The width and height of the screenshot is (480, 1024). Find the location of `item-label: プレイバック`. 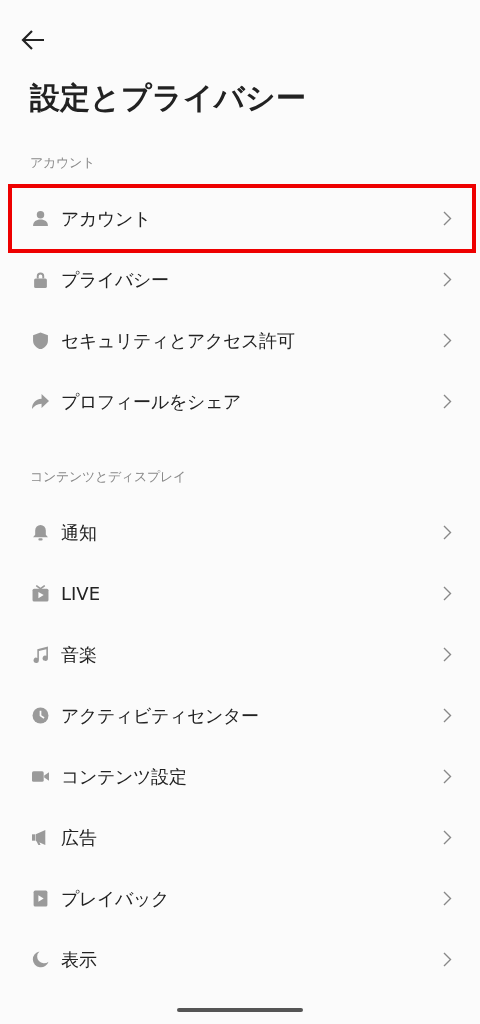

item-label: プレイバック is located at coordinates (115, 898).